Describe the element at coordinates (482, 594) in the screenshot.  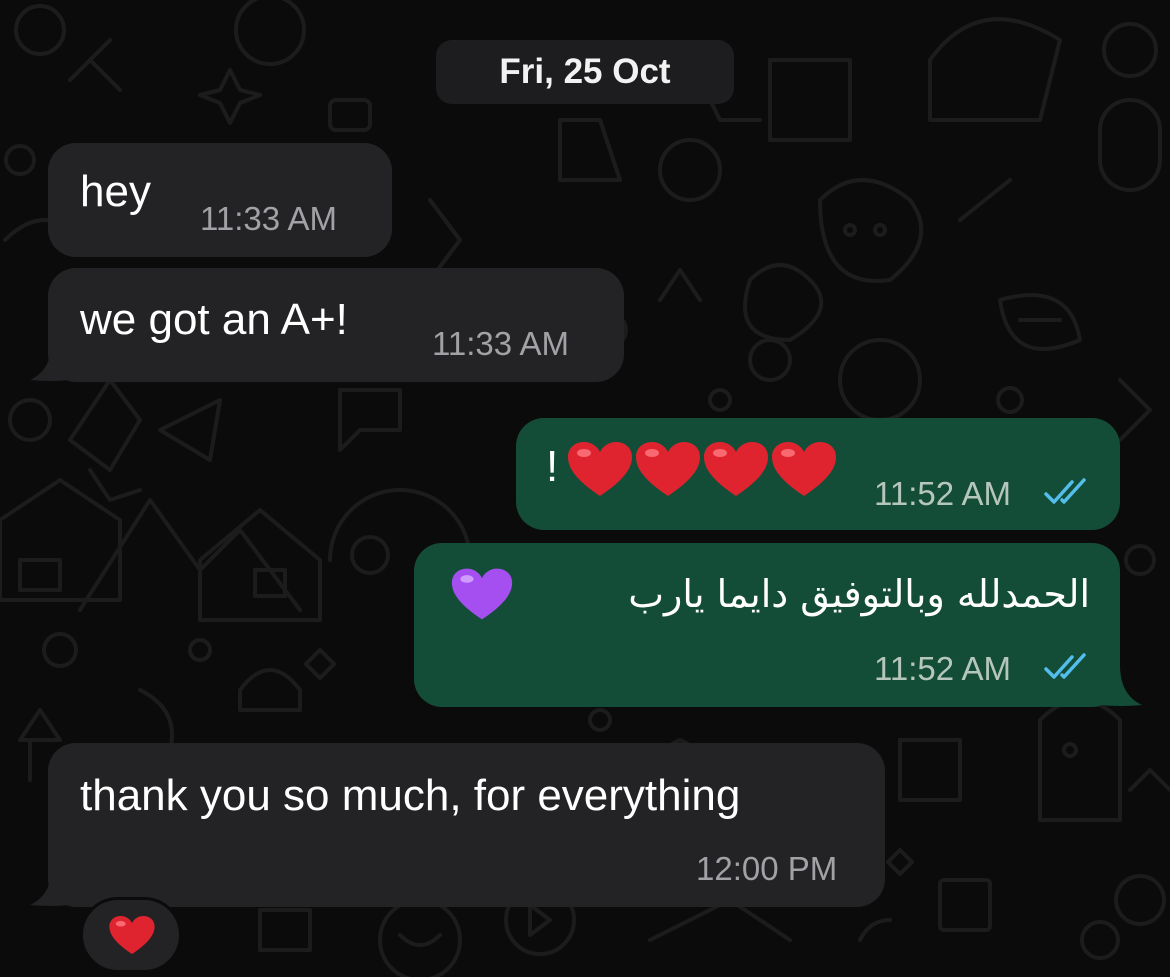
I see `purple-heart-icon` at that location.